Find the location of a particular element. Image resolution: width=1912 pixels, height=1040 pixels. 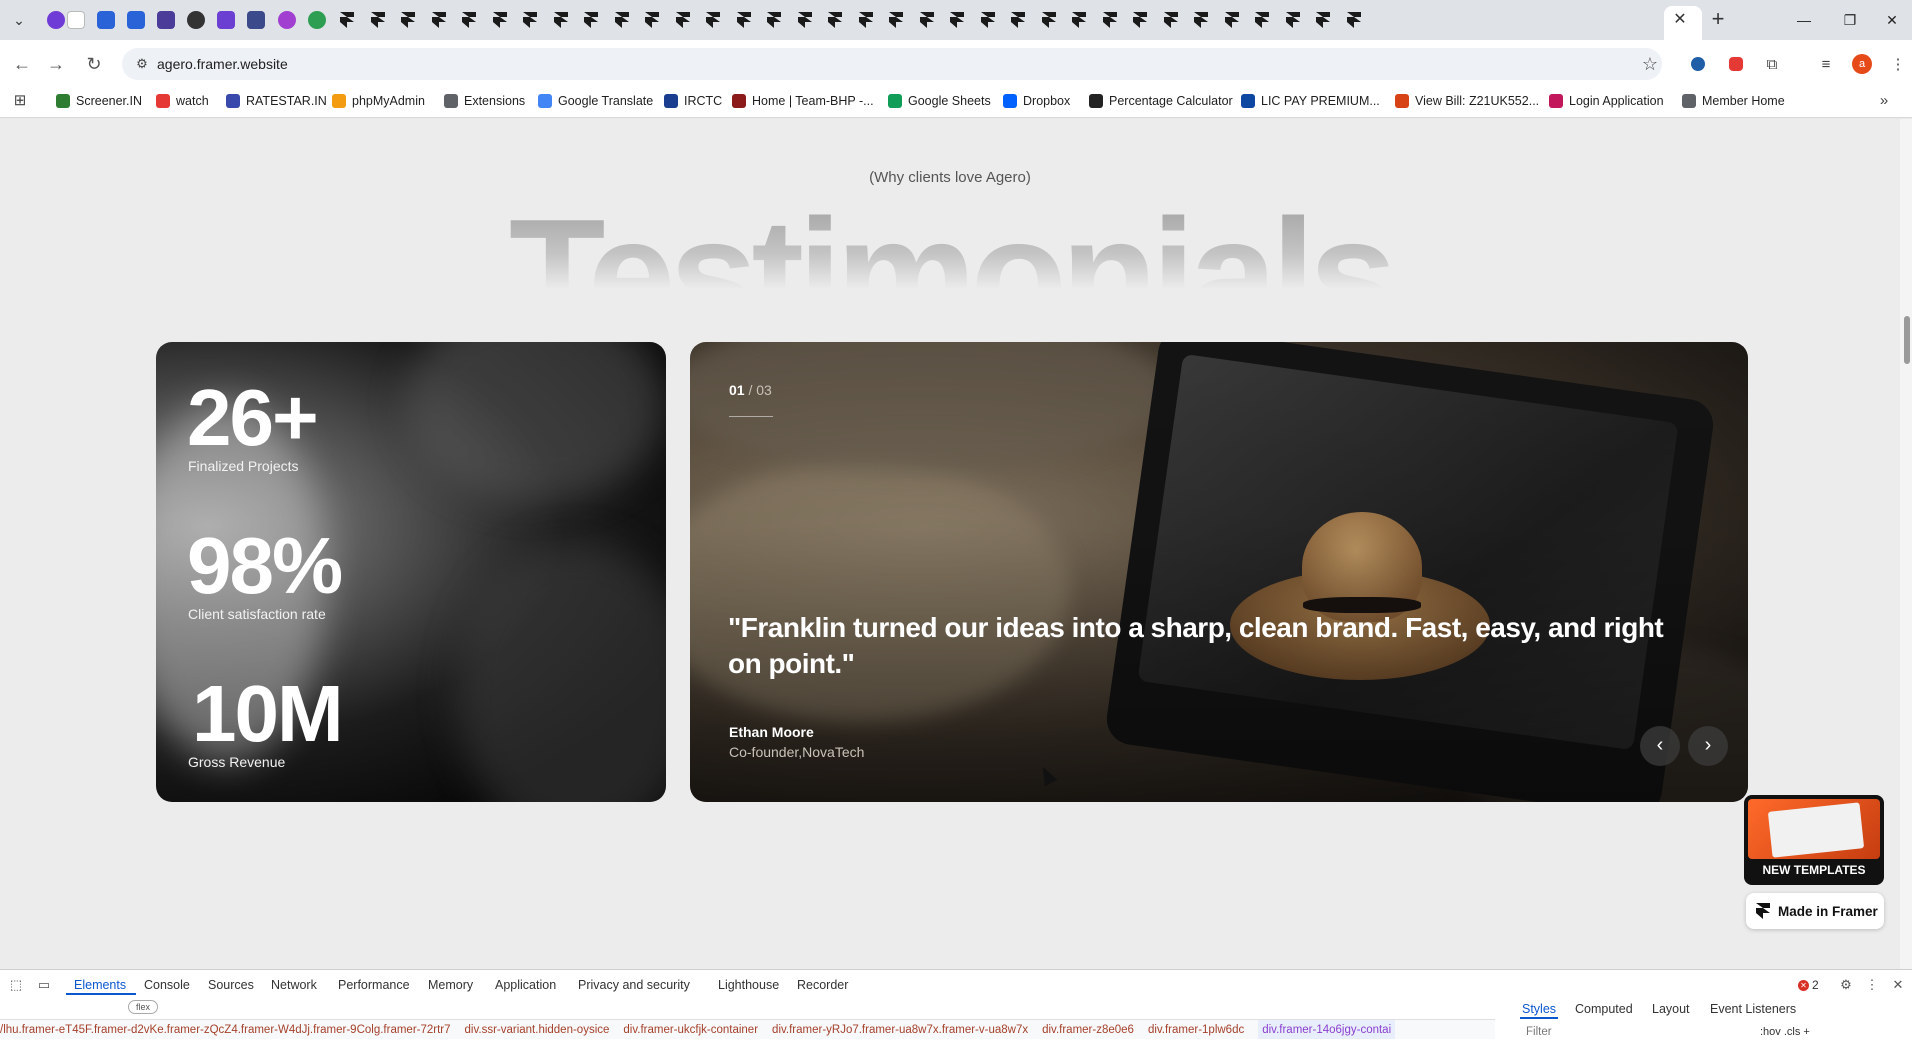

bookmark-star-icon: ☆ is located at coordinates (1650, 64).